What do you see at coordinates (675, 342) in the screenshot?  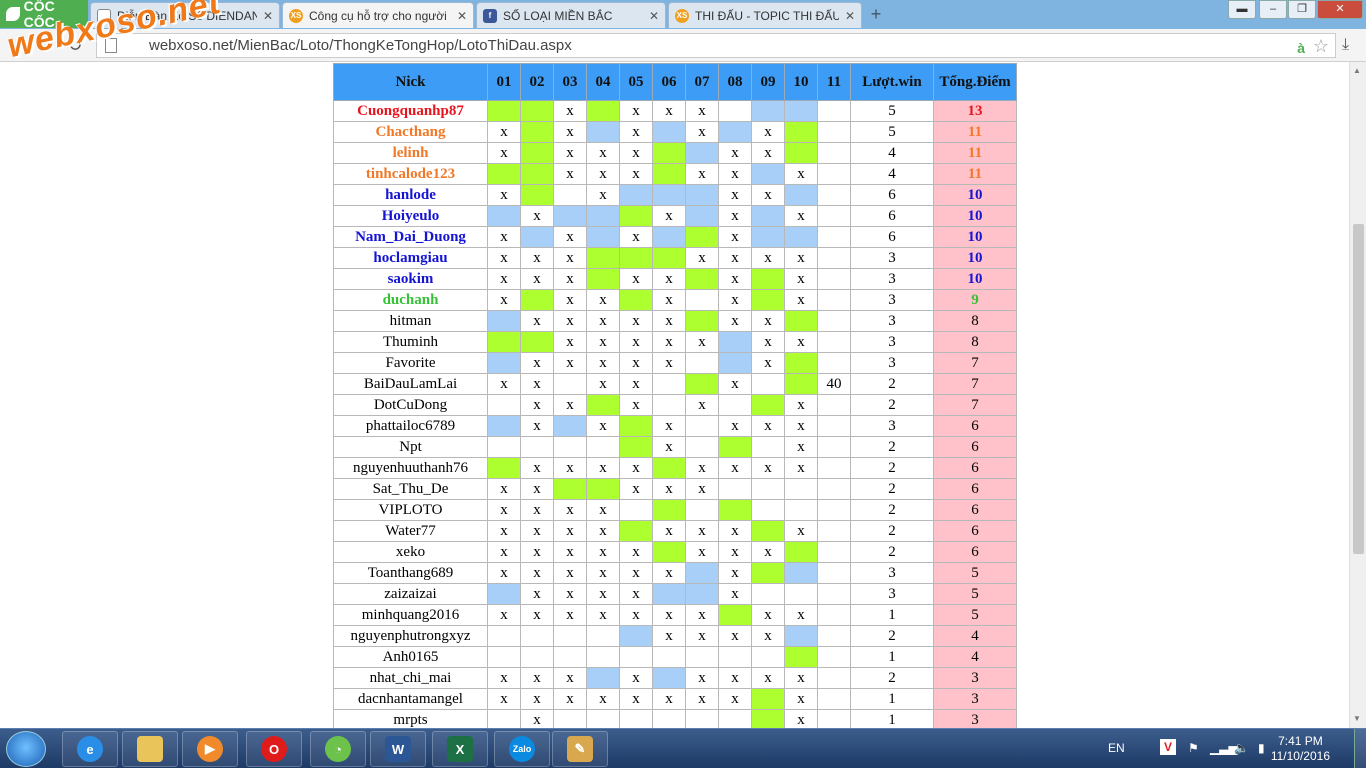 I see `table-row: Thuminh x x x x x x x 3 8` at bounding box center [675, 342].